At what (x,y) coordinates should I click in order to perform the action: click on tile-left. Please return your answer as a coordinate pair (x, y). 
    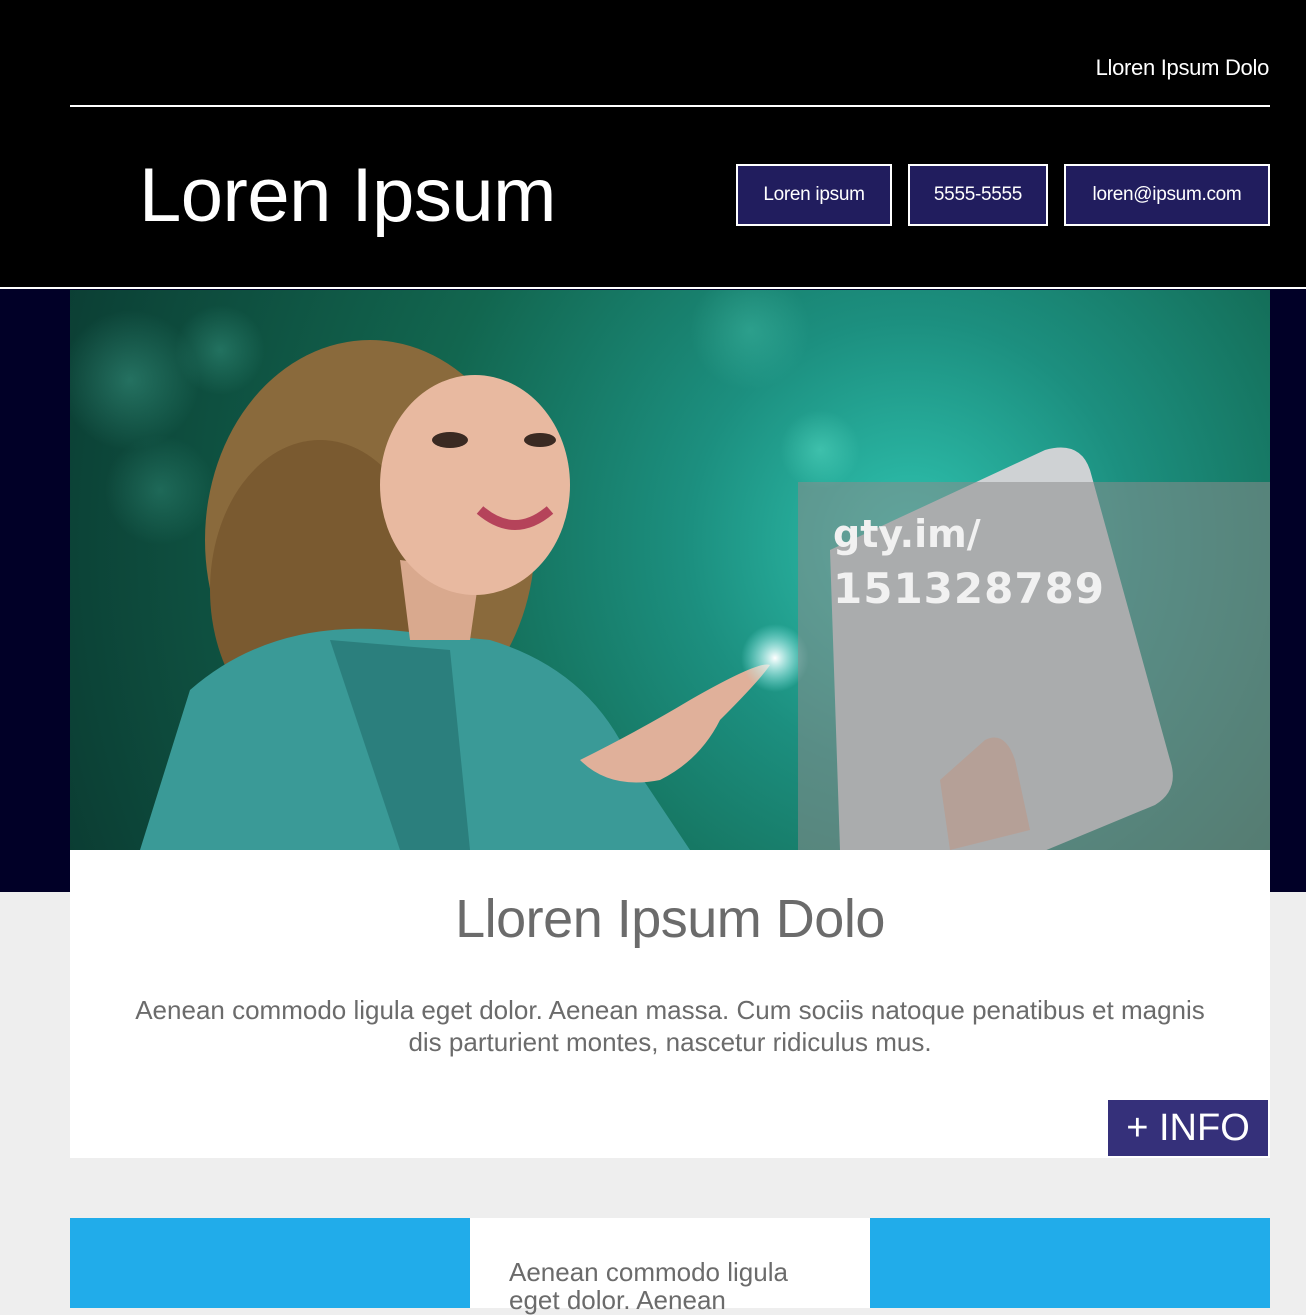
    Looking at the image, I should click on (270, 1263).